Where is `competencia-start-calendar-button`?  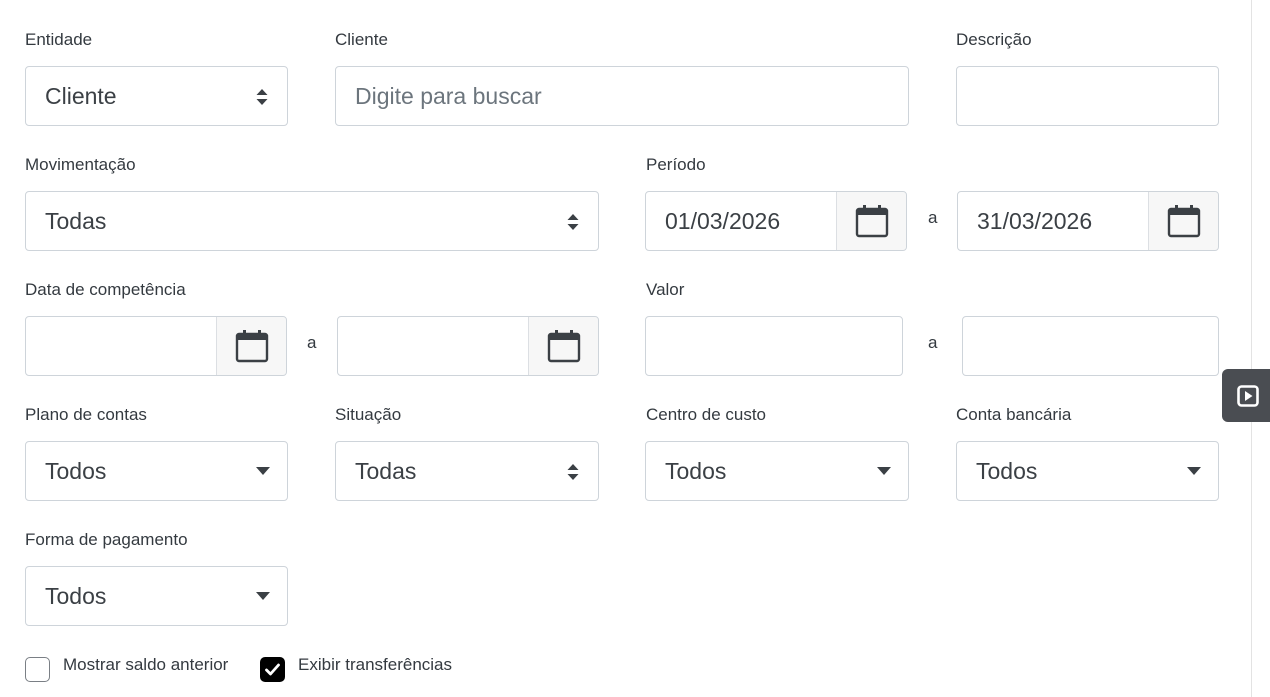
competencia-start-calendar-button is located at coordinates (251, 346).